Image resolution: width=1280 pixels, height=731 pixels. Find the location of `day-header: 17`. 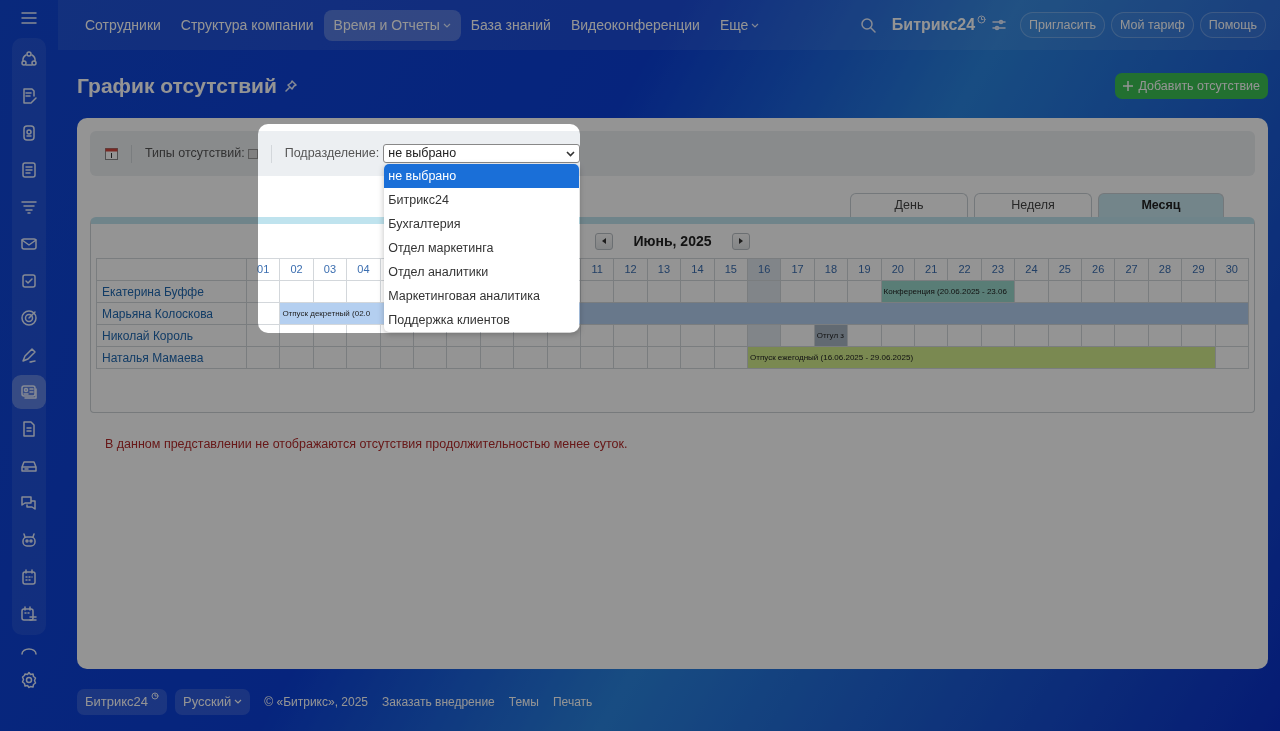

day-header: 17 is located at coordinates (798, 270).